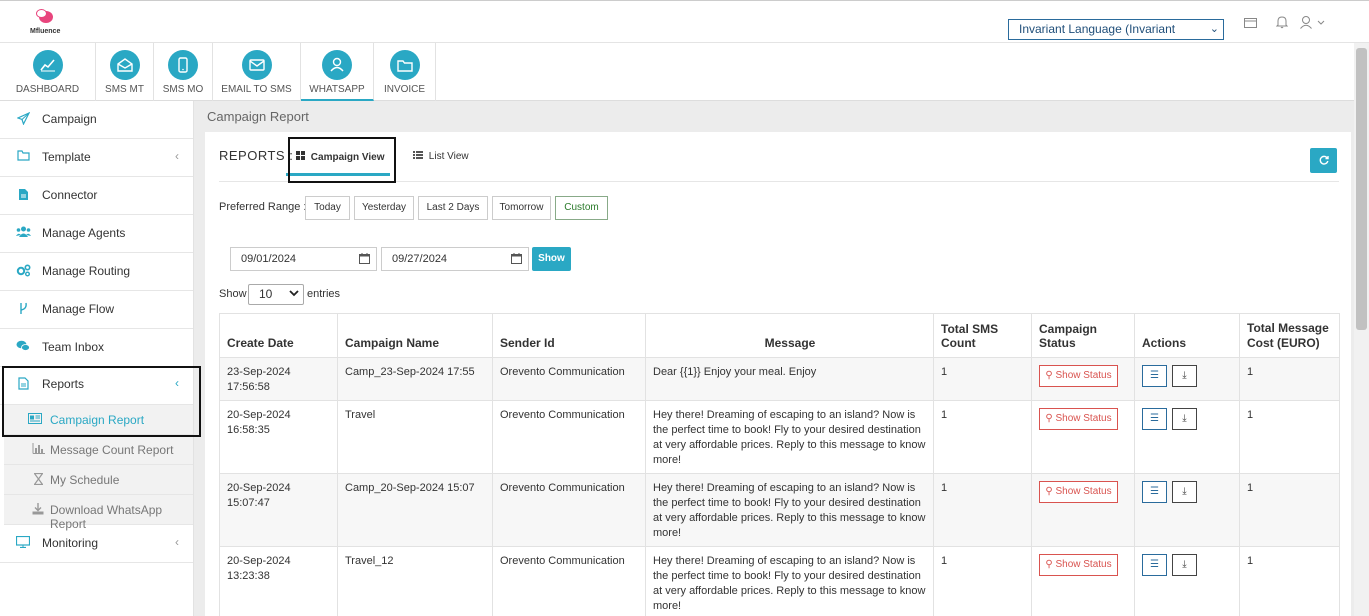 The height and width of the screenshot is (616, 1369). I want to click on folder-icon, so click(404, 65).